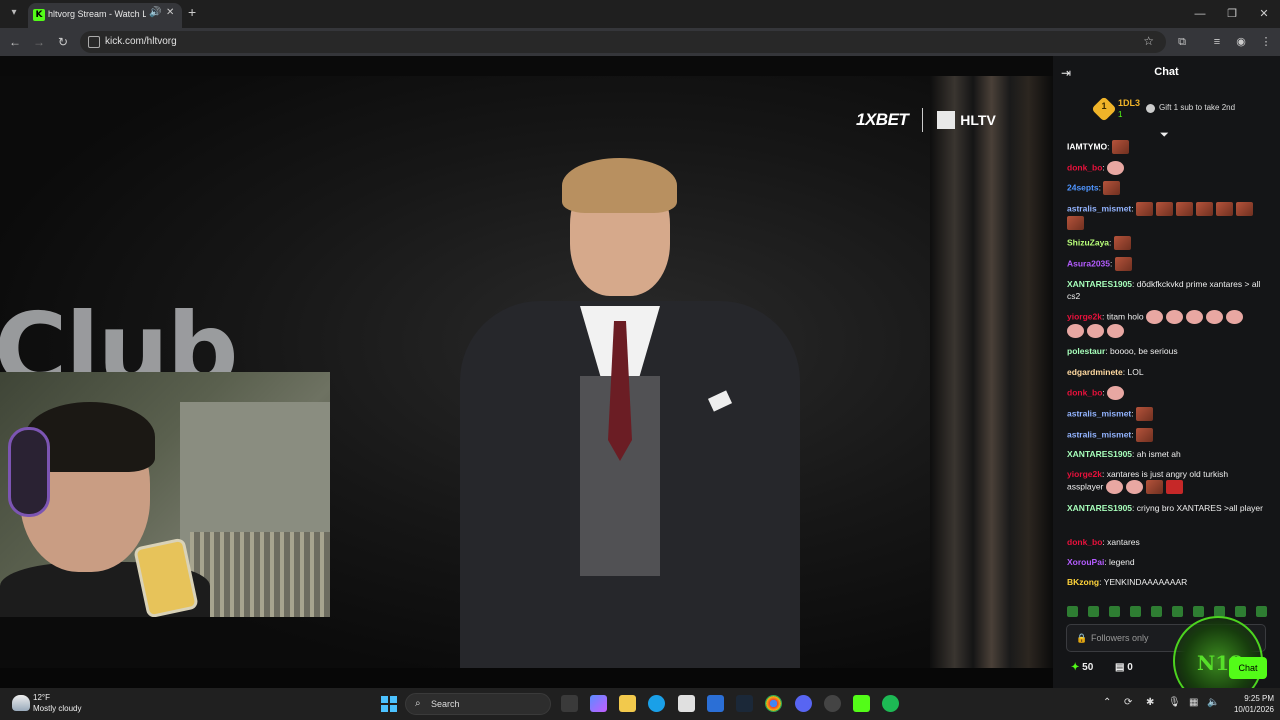 Image resolution: width=1280 pixels, height=720 pixels. Describe the element at coordinates (192, 12) in the screenshot. I see `new-tab-icon: +` at that location.